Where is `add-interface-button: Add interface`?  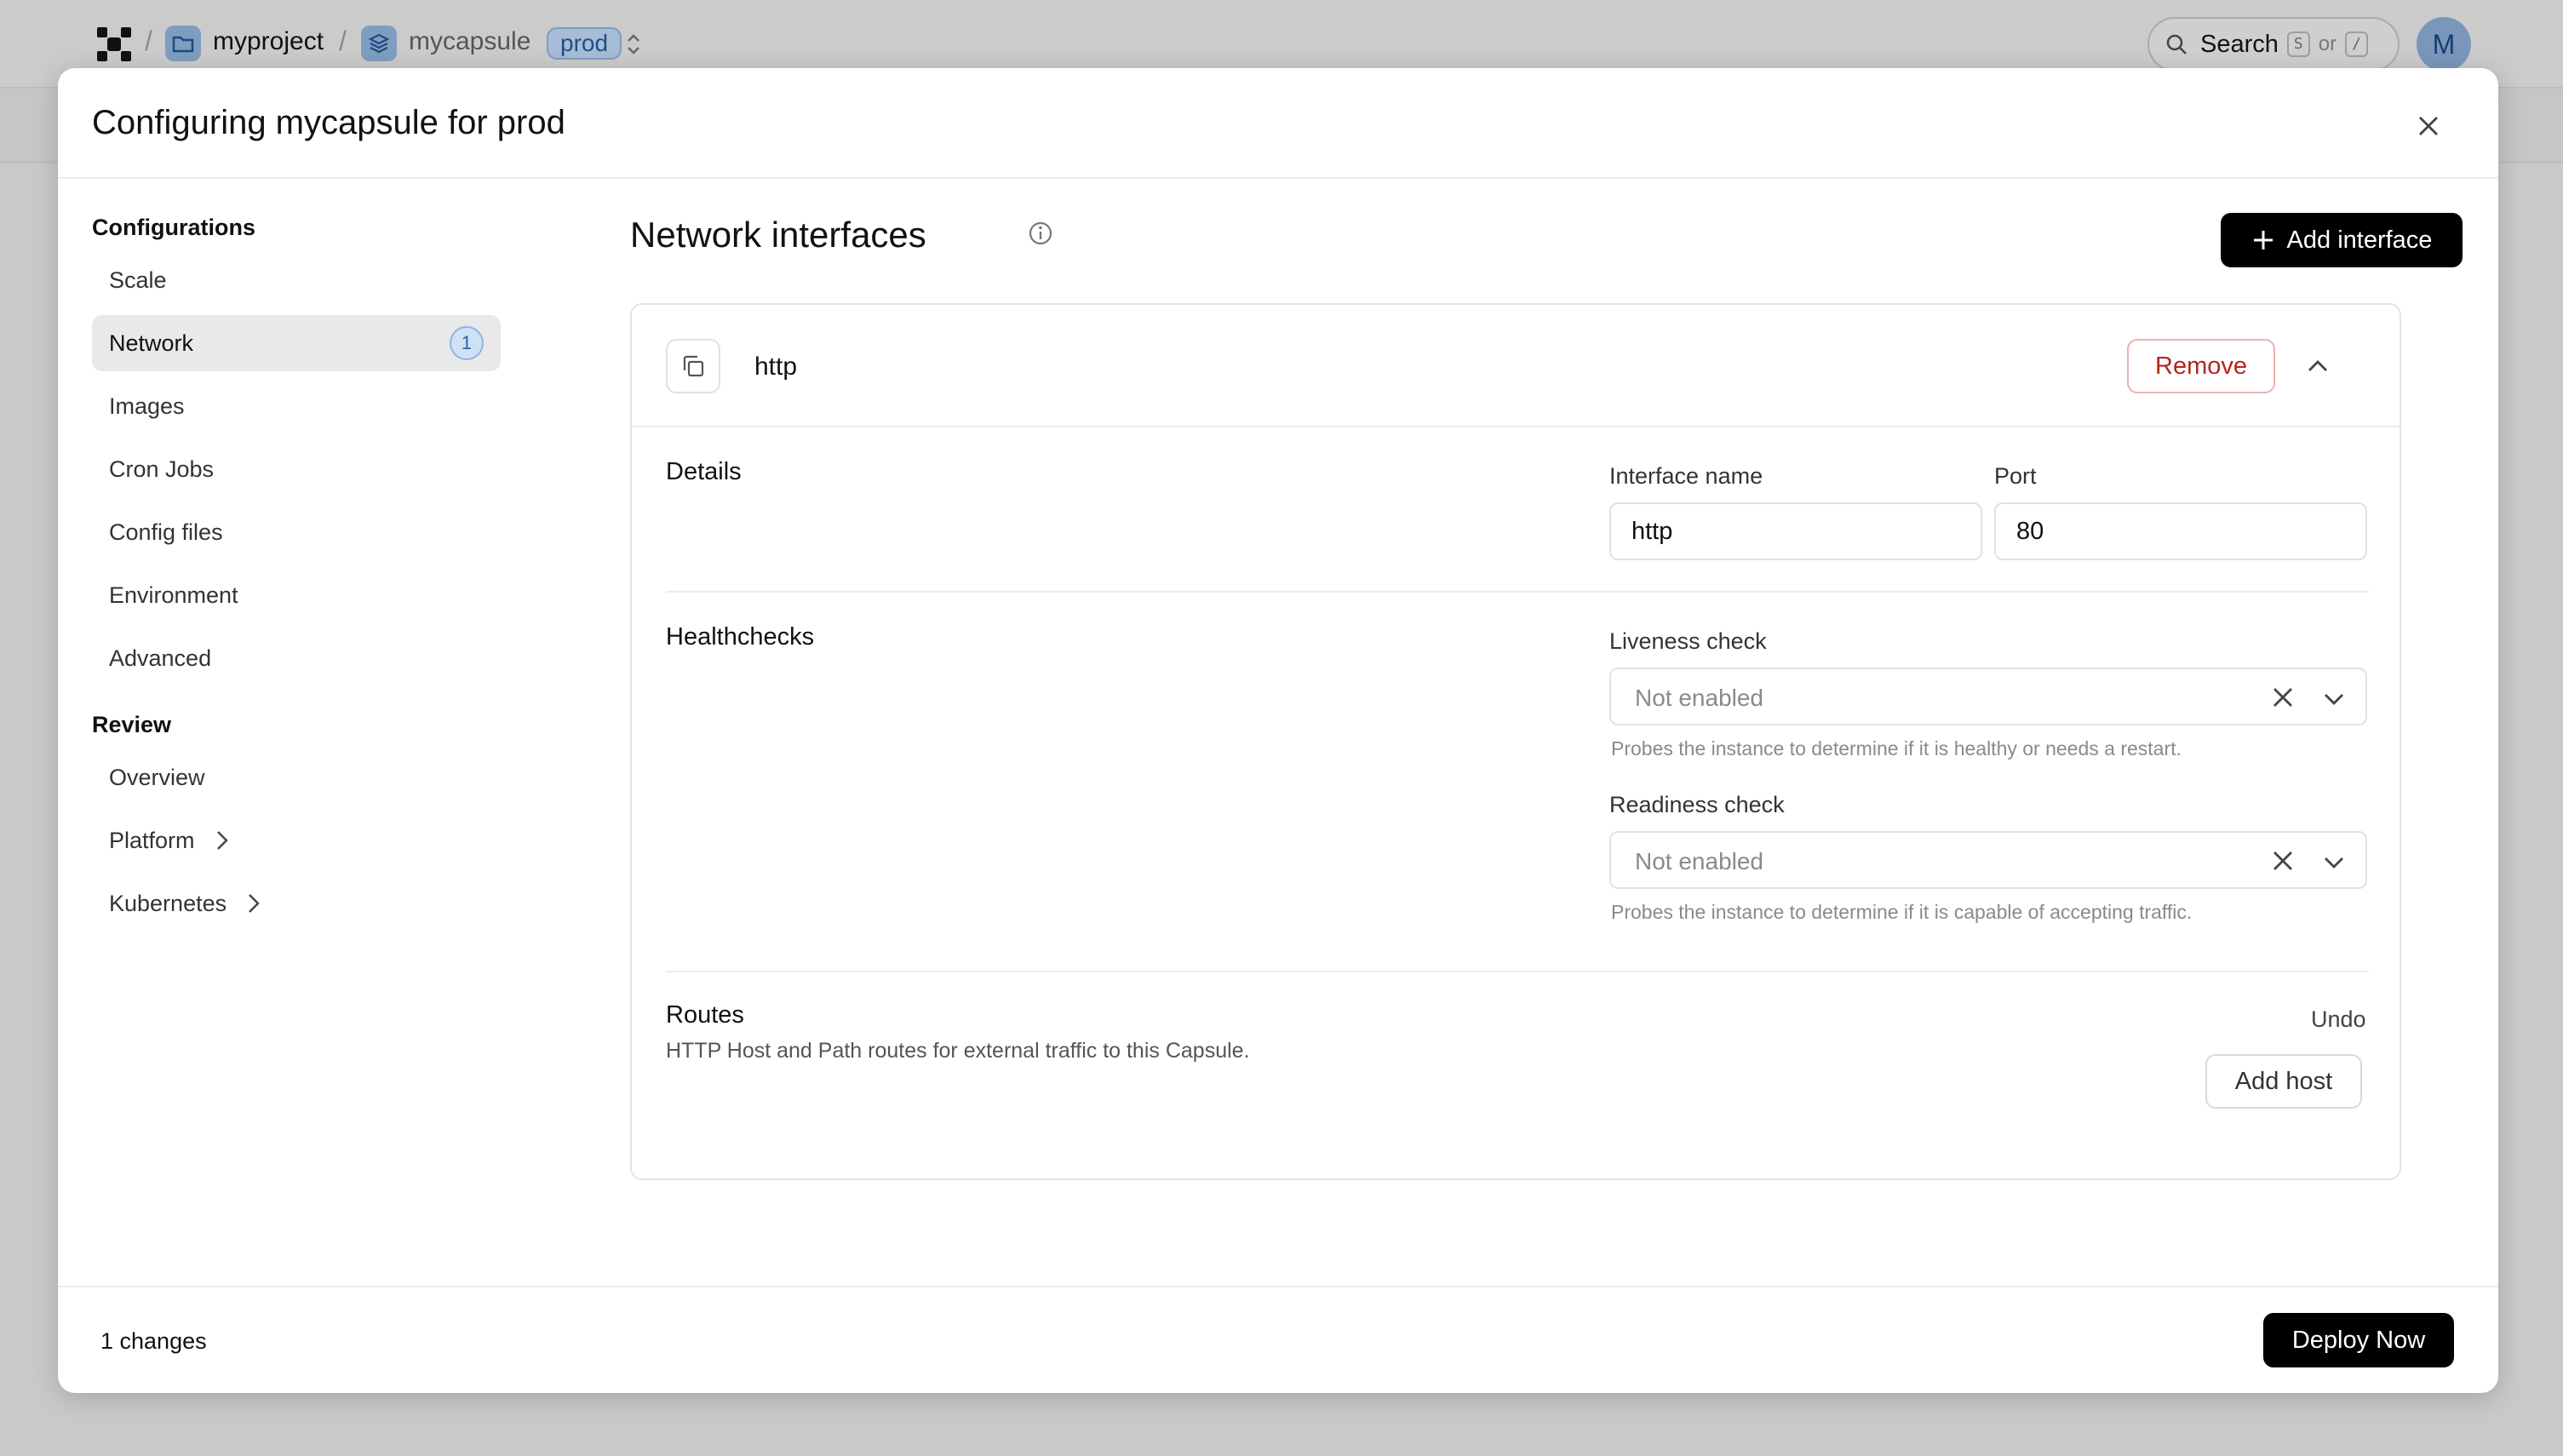
add-interface-button: Add interface is located at coordinates (2342, 240).